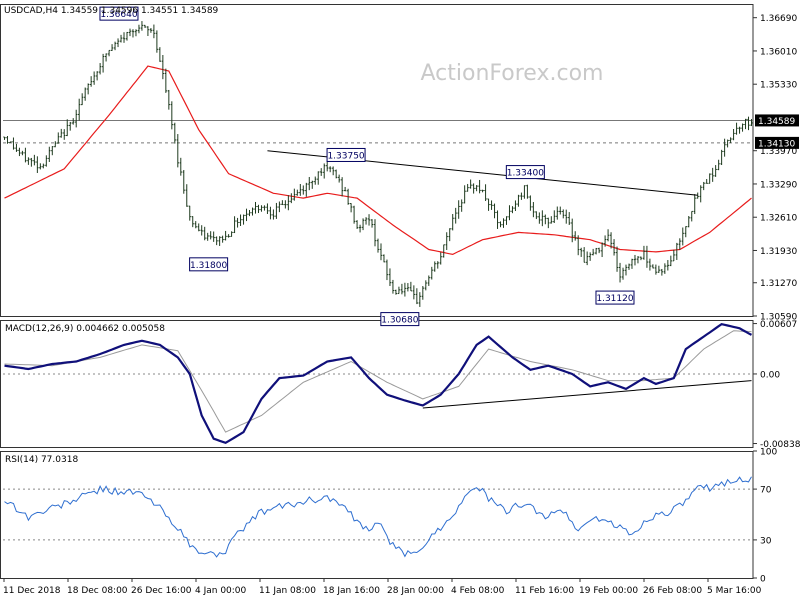 The width and height of the screenshot is (800, 604). I want to click on price-y-tick-label: 1.31930, so click(778, 252).